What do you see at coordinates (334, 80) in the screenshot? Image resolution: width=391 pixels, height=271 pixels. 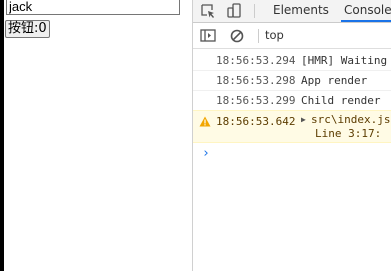 I see `message-text: App render` at bounding box center [334, 80].